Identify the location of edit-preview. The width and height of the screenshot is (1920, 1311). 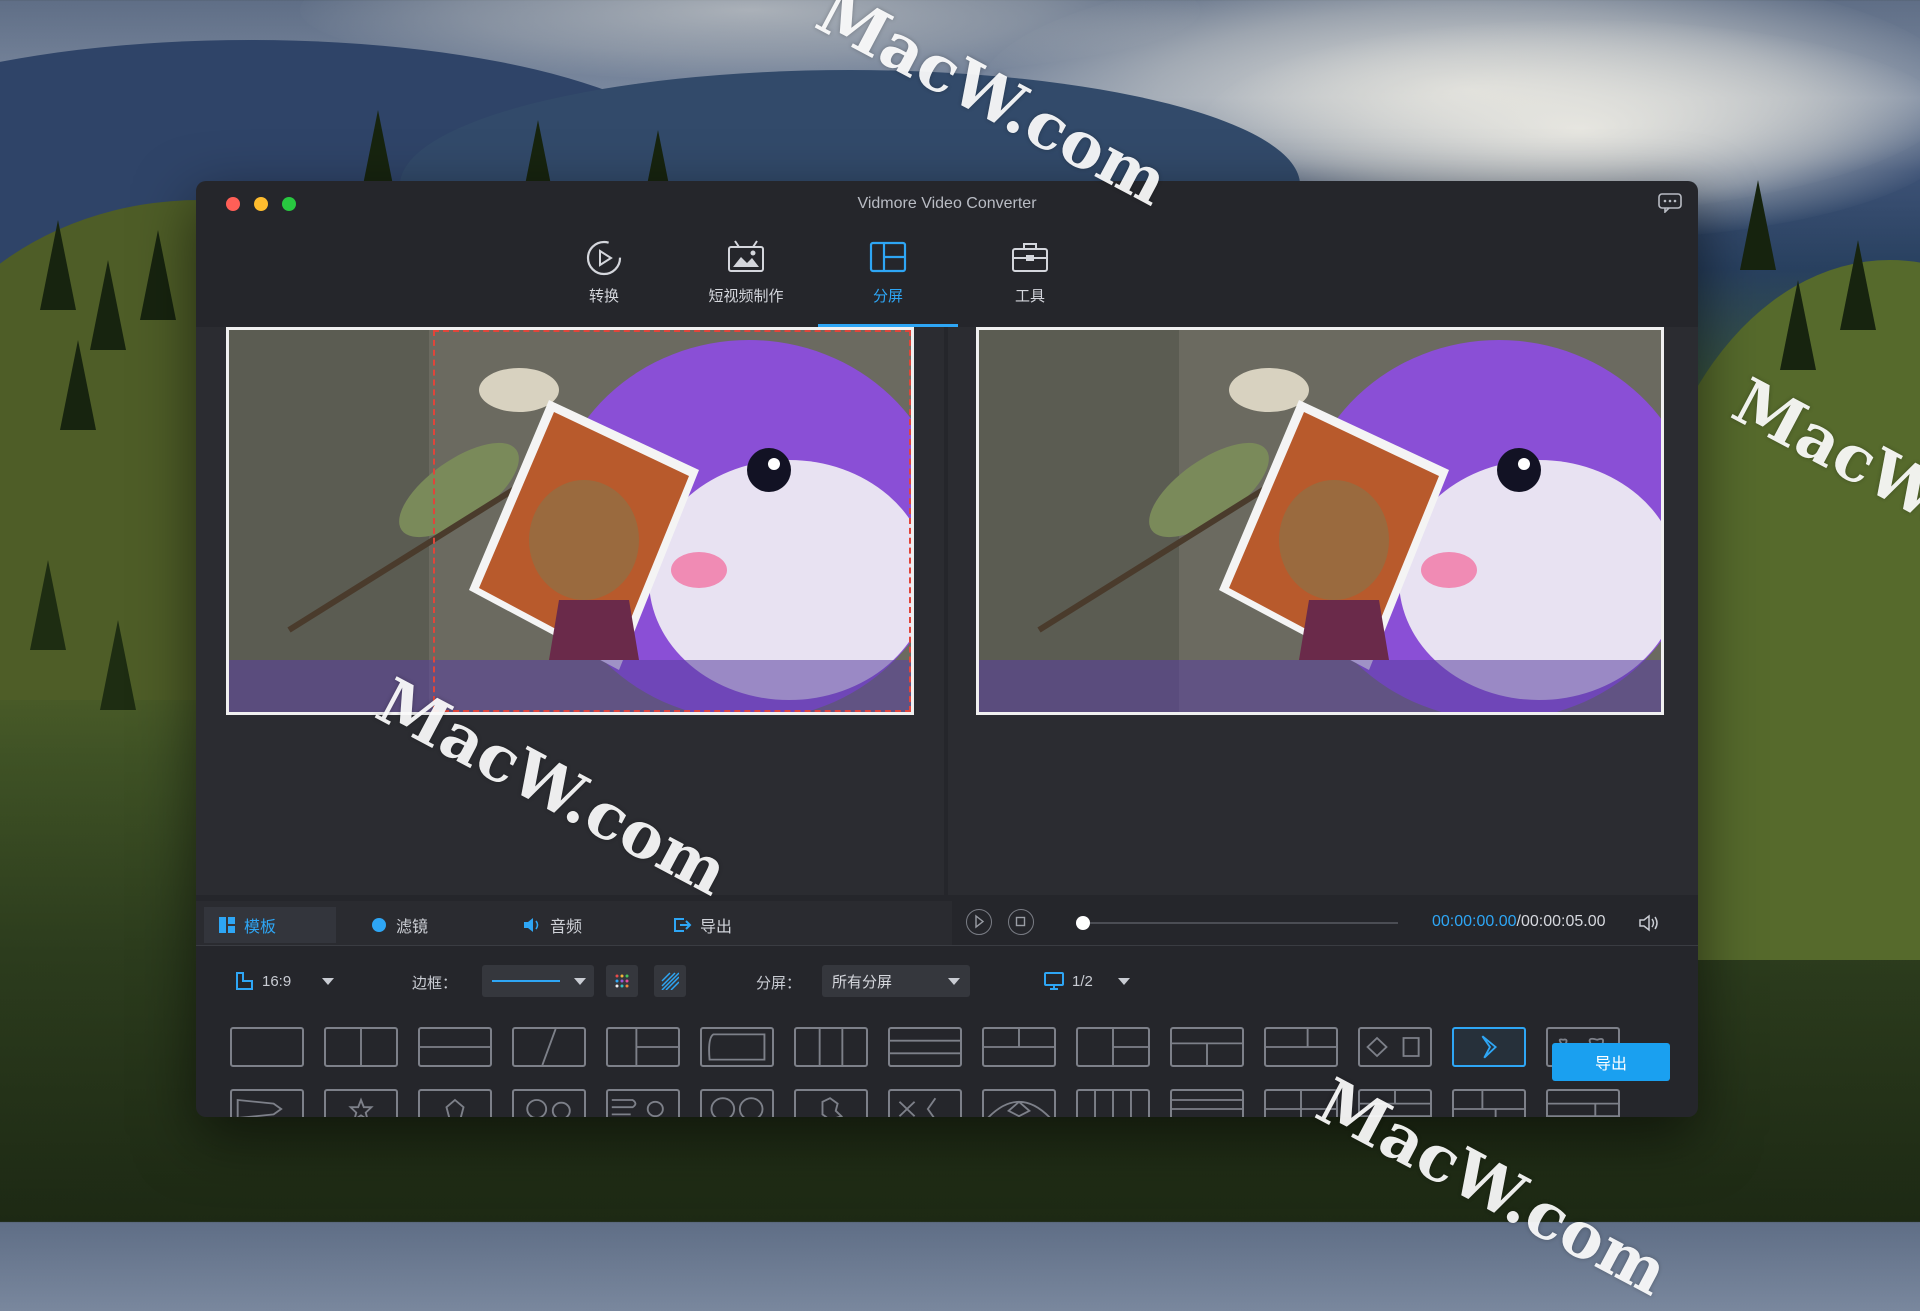
(570, 521).